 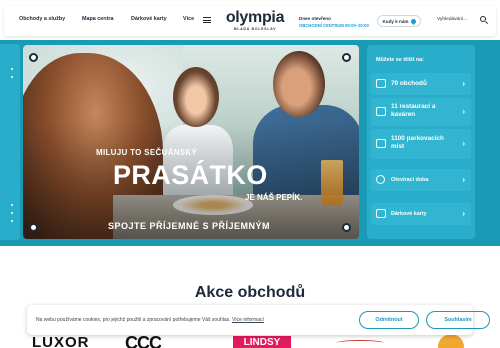 I want to click on nav-centre-map: Mapa centra, so click(x=97, y=19).